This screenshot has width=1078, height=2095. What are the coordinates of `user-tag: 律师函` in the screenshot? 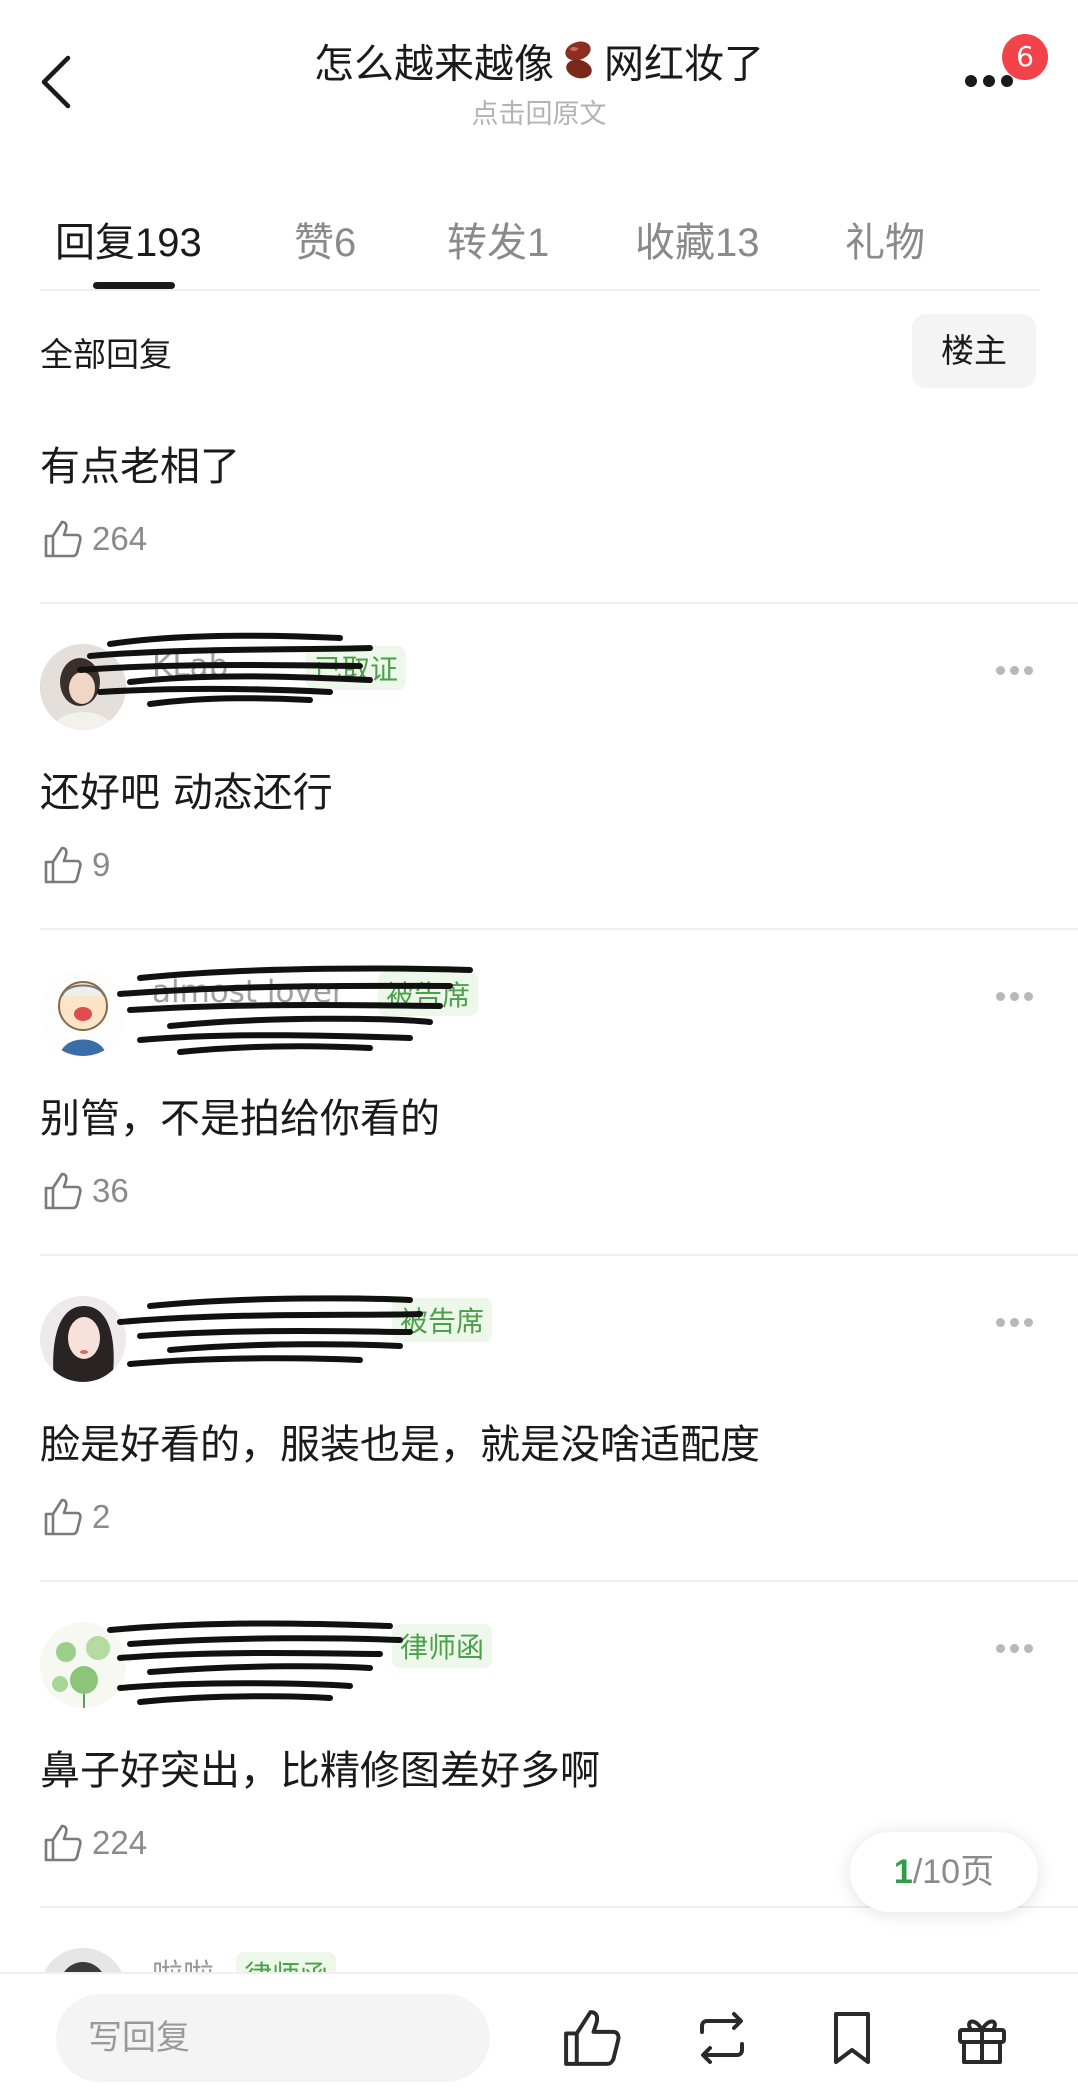 It's located at (442, 1646).